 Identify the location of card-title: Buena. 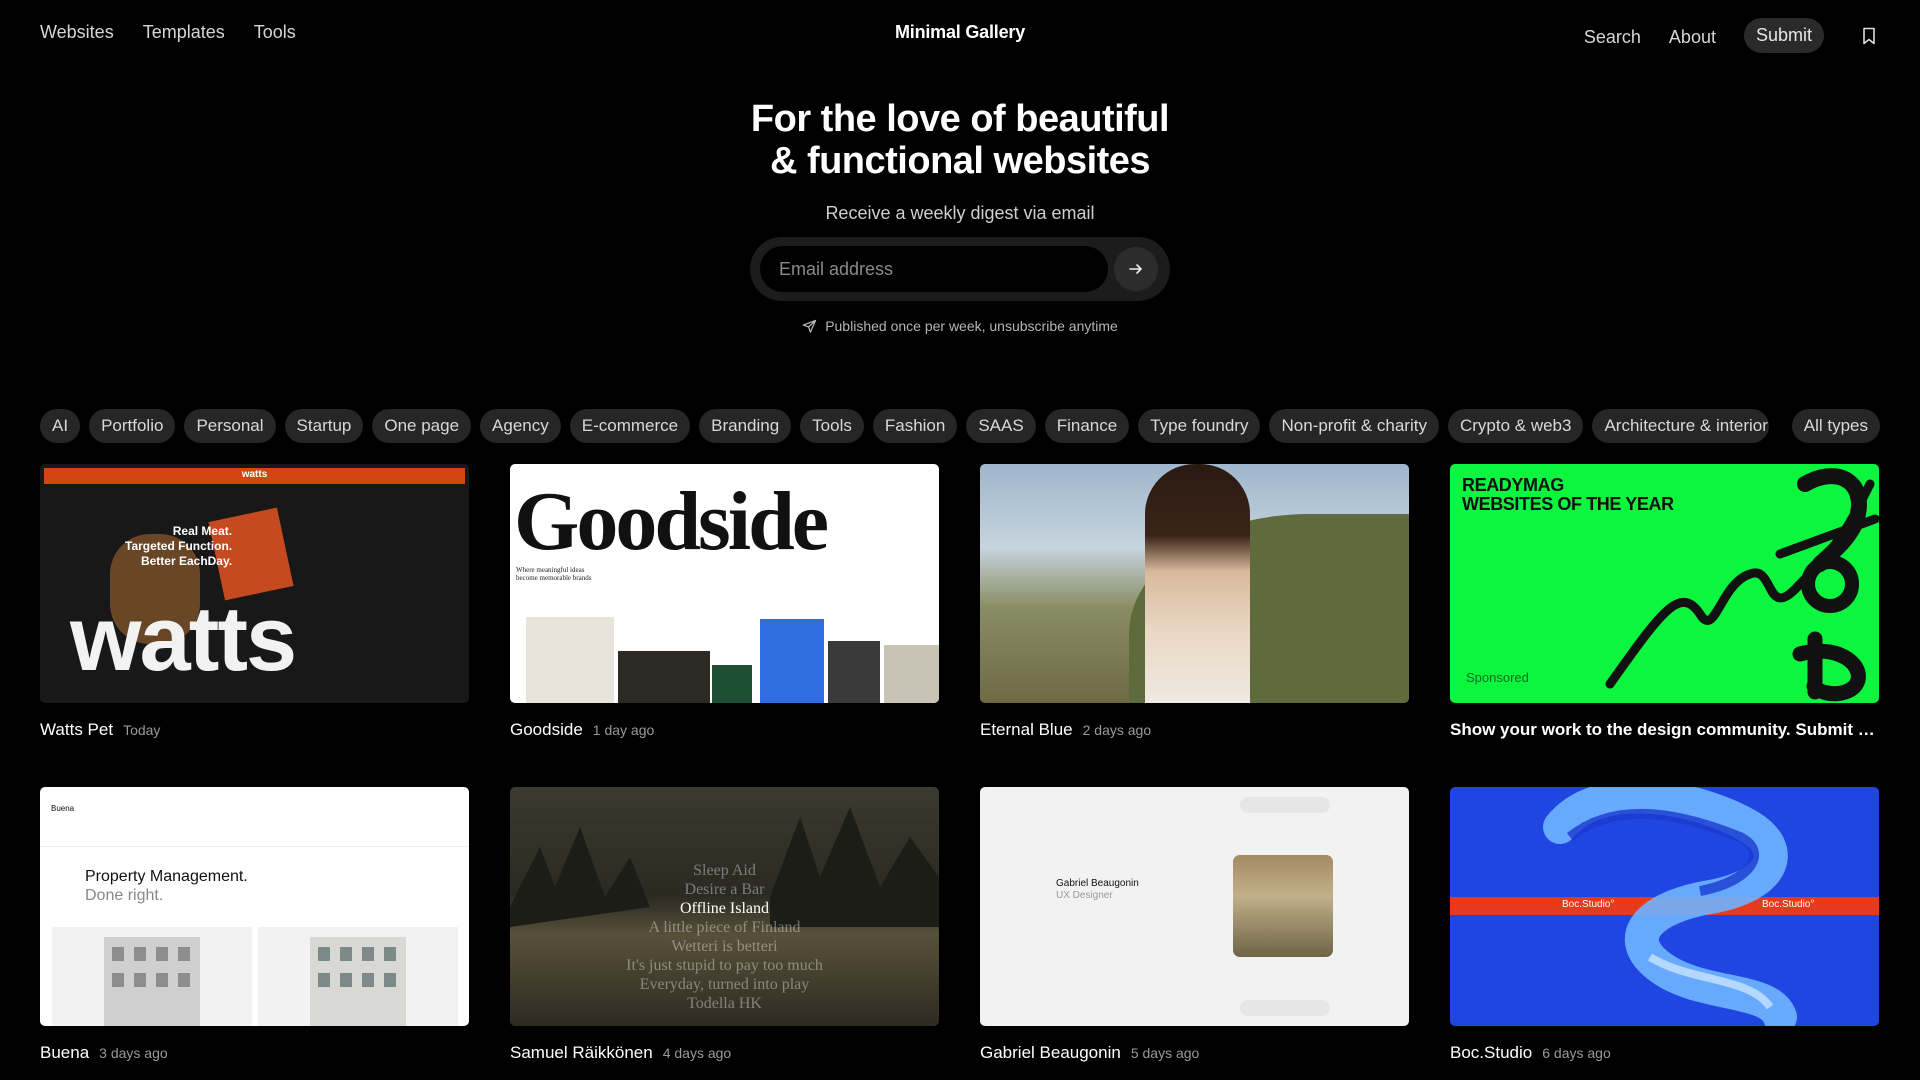
(64, 1053).